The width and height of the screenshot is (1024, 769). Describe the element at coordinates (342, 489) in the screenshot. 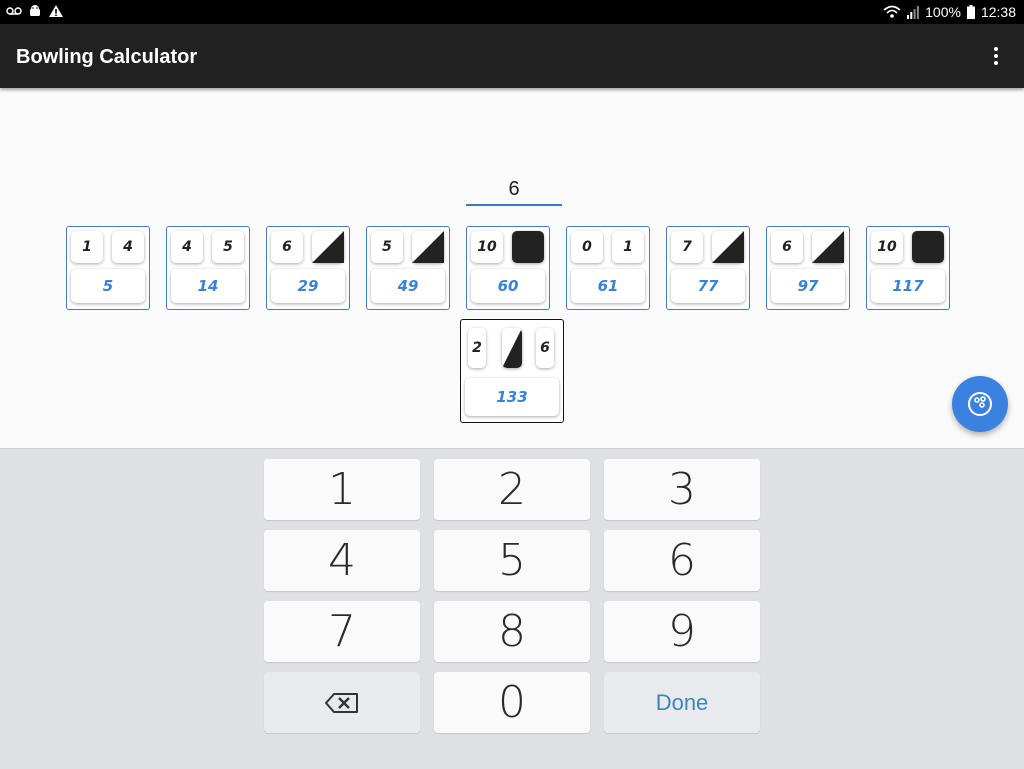

I see `key-1: 1` at that location.